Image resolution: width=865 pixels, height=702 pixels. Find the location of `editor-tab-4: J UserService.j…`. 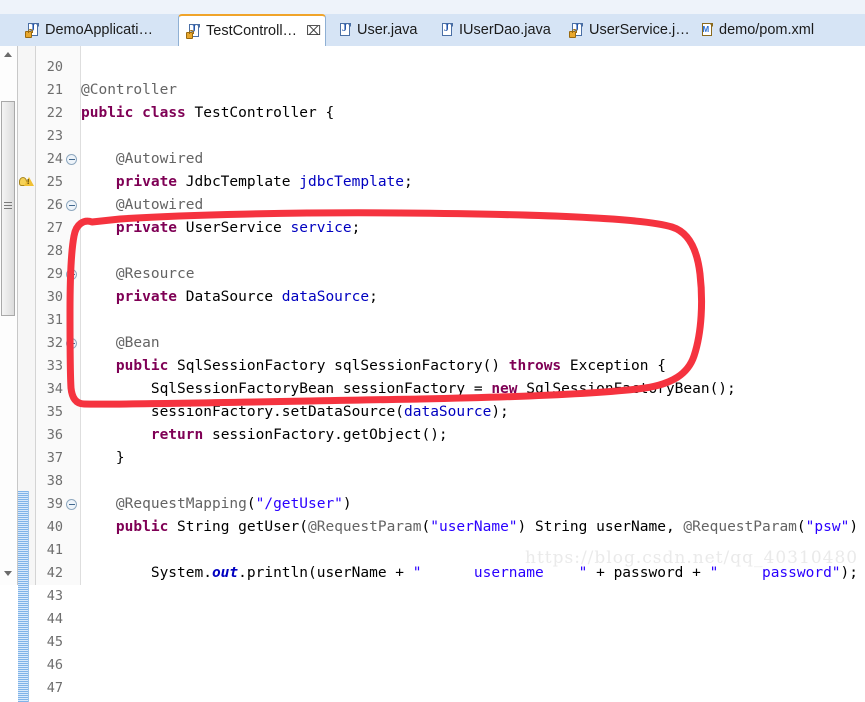

editor-tab-4: J UserService.j… is located at coordinates (626, 30).